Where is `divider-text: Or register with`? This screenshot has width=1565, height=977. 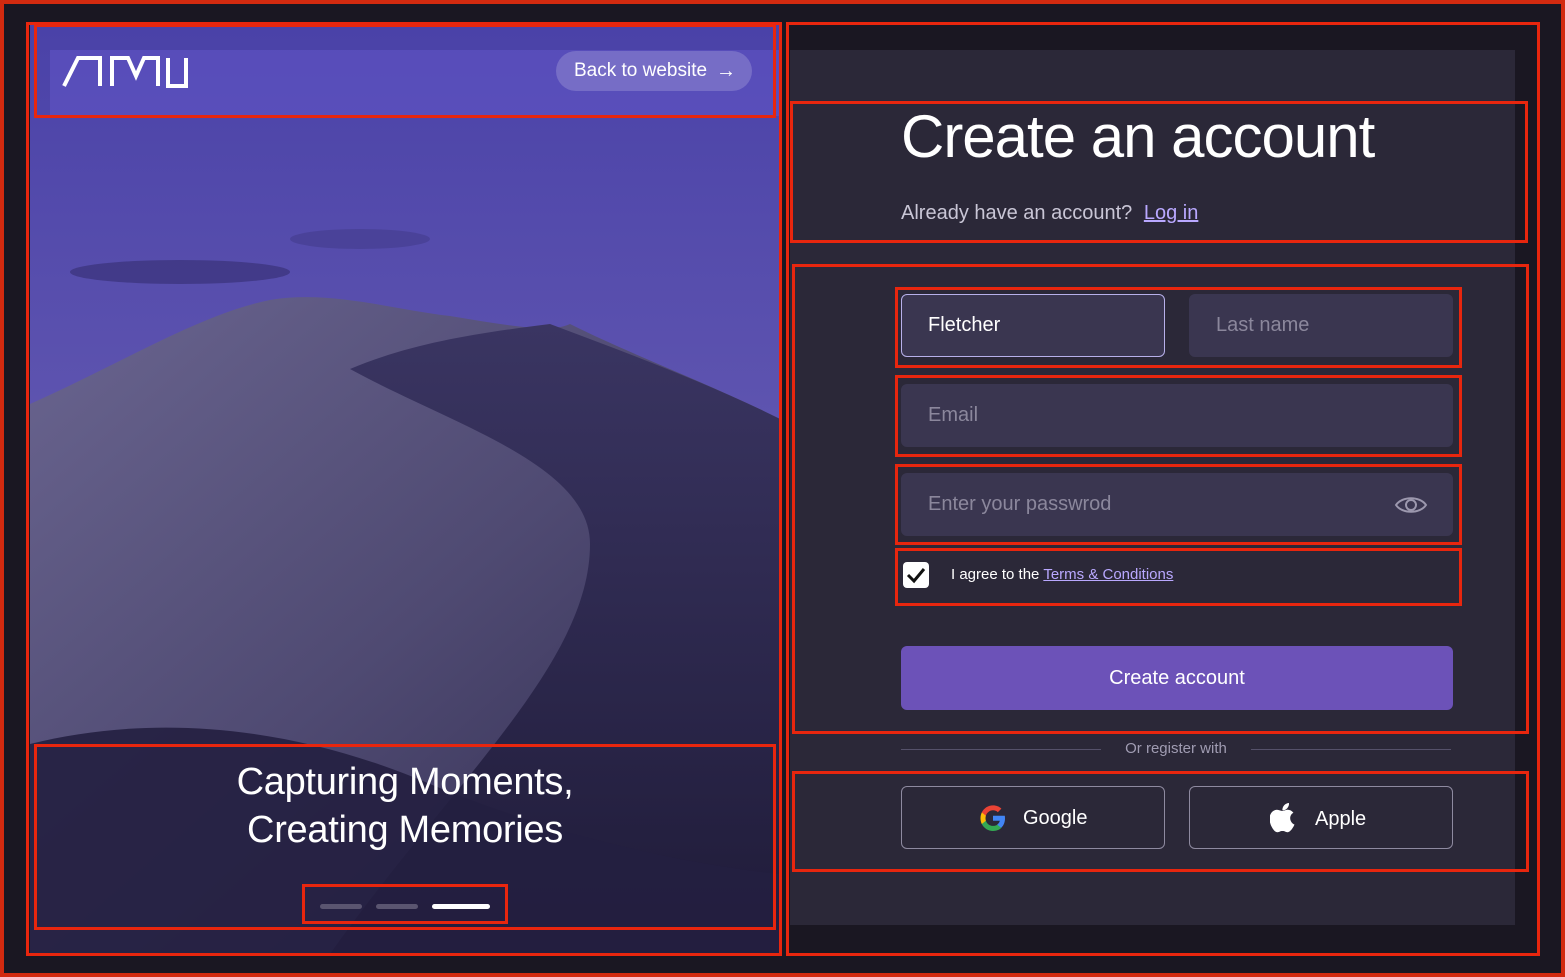 divider-text: Or register with is located at coordinates (1176, 748).